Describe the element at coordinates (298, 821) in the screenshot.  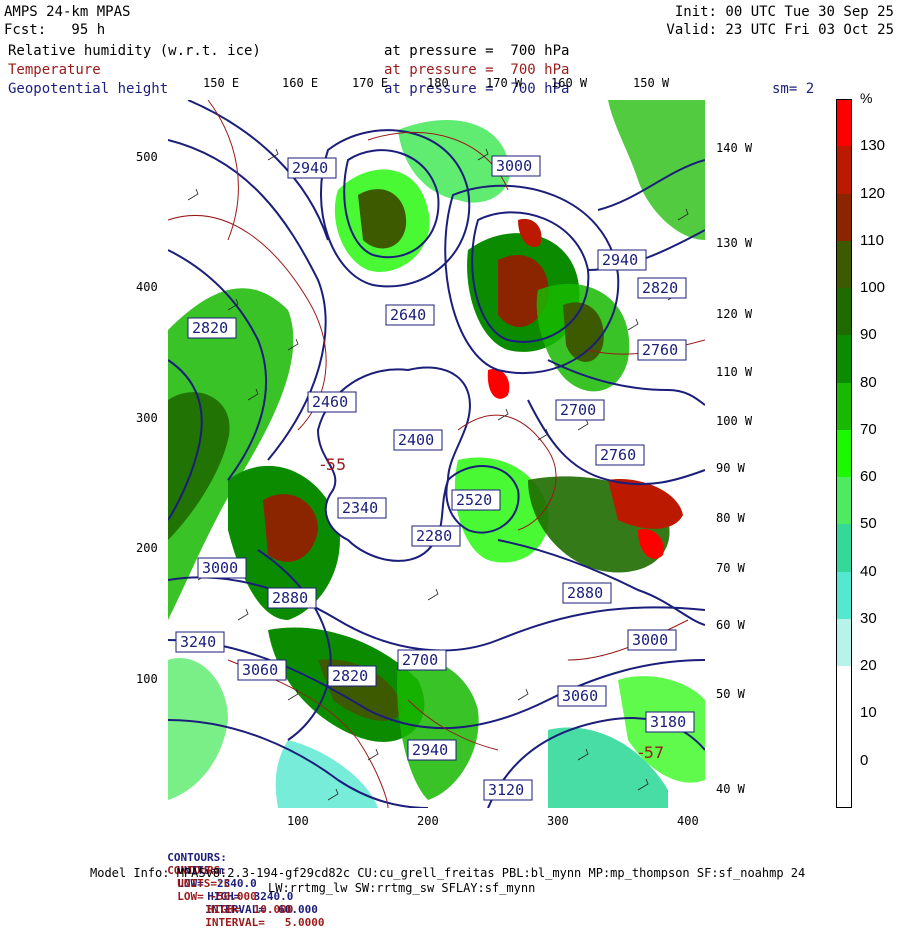
I see `x-tick-label: 100` at that location.